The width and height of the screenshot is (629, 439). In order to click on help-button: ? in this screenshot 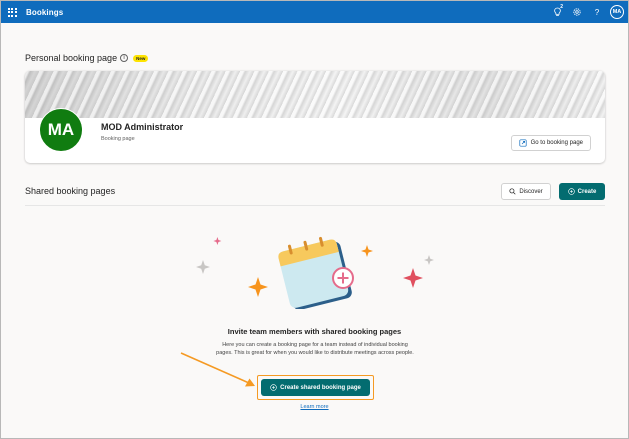, I will do `click(597, 12)`.